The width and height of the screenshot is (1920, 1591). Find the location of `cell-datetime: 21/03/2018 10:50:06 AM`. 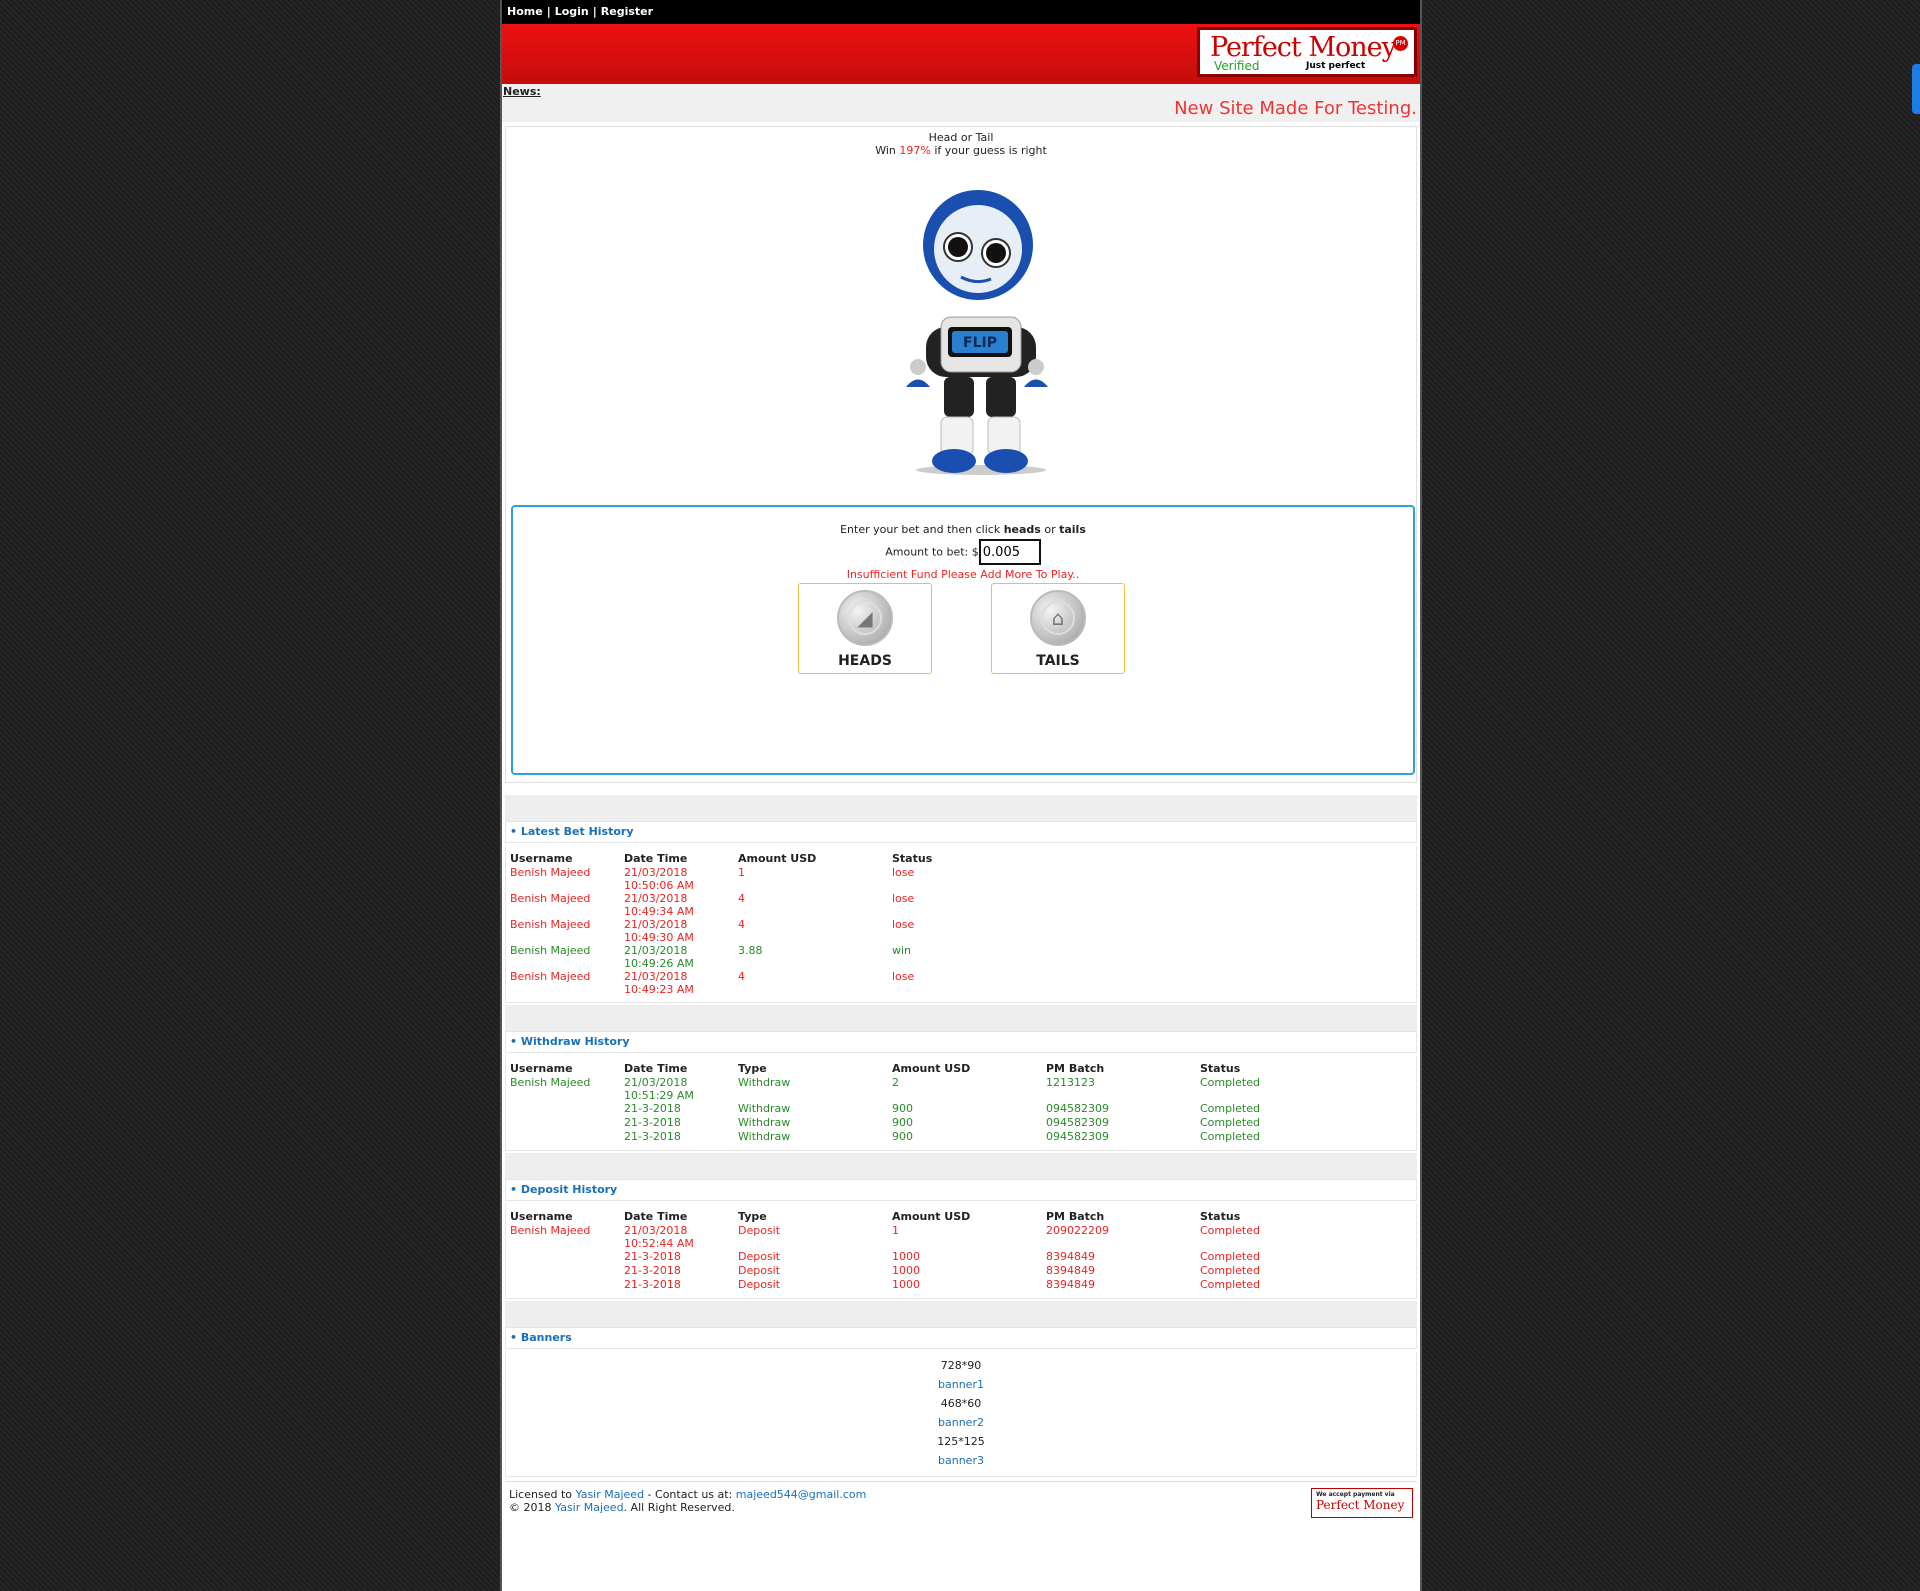

cell-datetime: 21/03/2018 10:50:06 AM is located at coordinates (659, 879).